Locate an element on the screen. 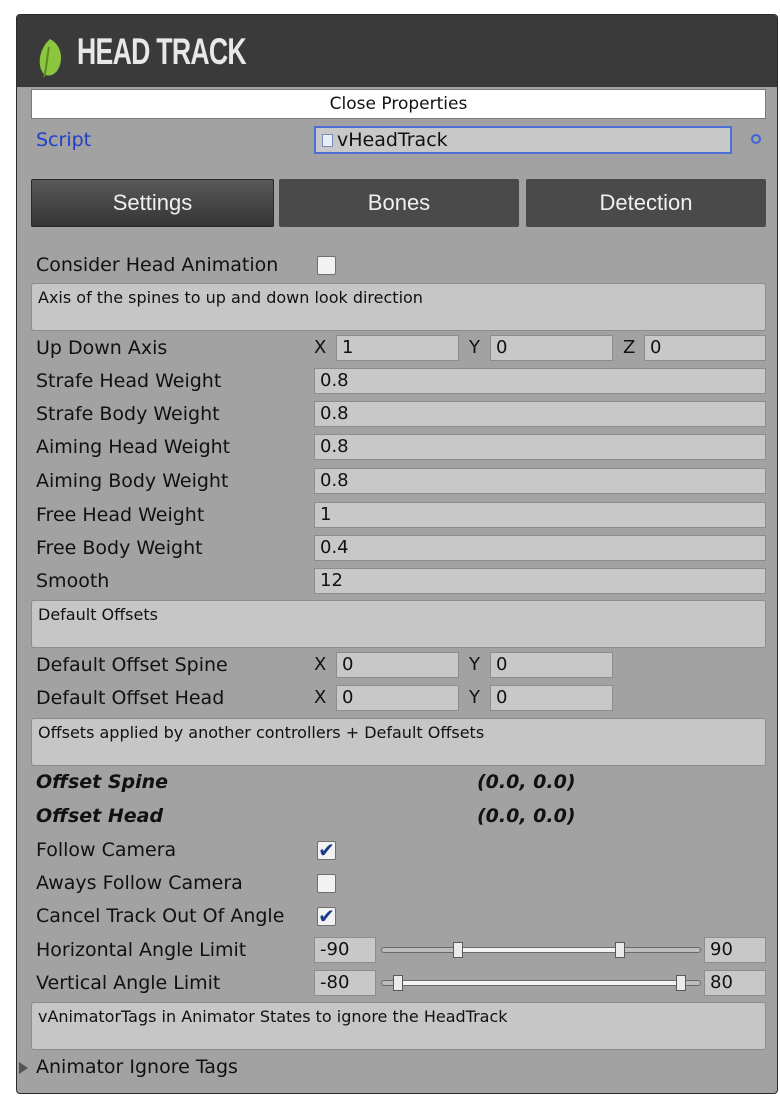  offset-spine-label: Offset Spine is located at coordinates (102, 782).